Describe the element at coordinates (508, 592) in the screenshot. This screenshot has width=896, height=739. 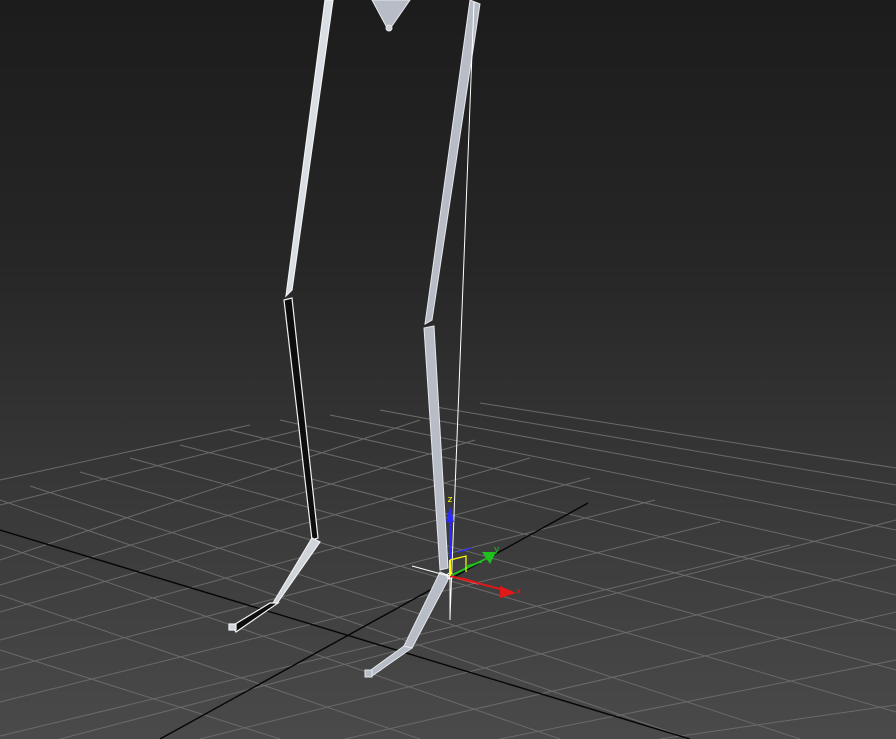
I see `gizmo-x-arrow-icon` at that location.